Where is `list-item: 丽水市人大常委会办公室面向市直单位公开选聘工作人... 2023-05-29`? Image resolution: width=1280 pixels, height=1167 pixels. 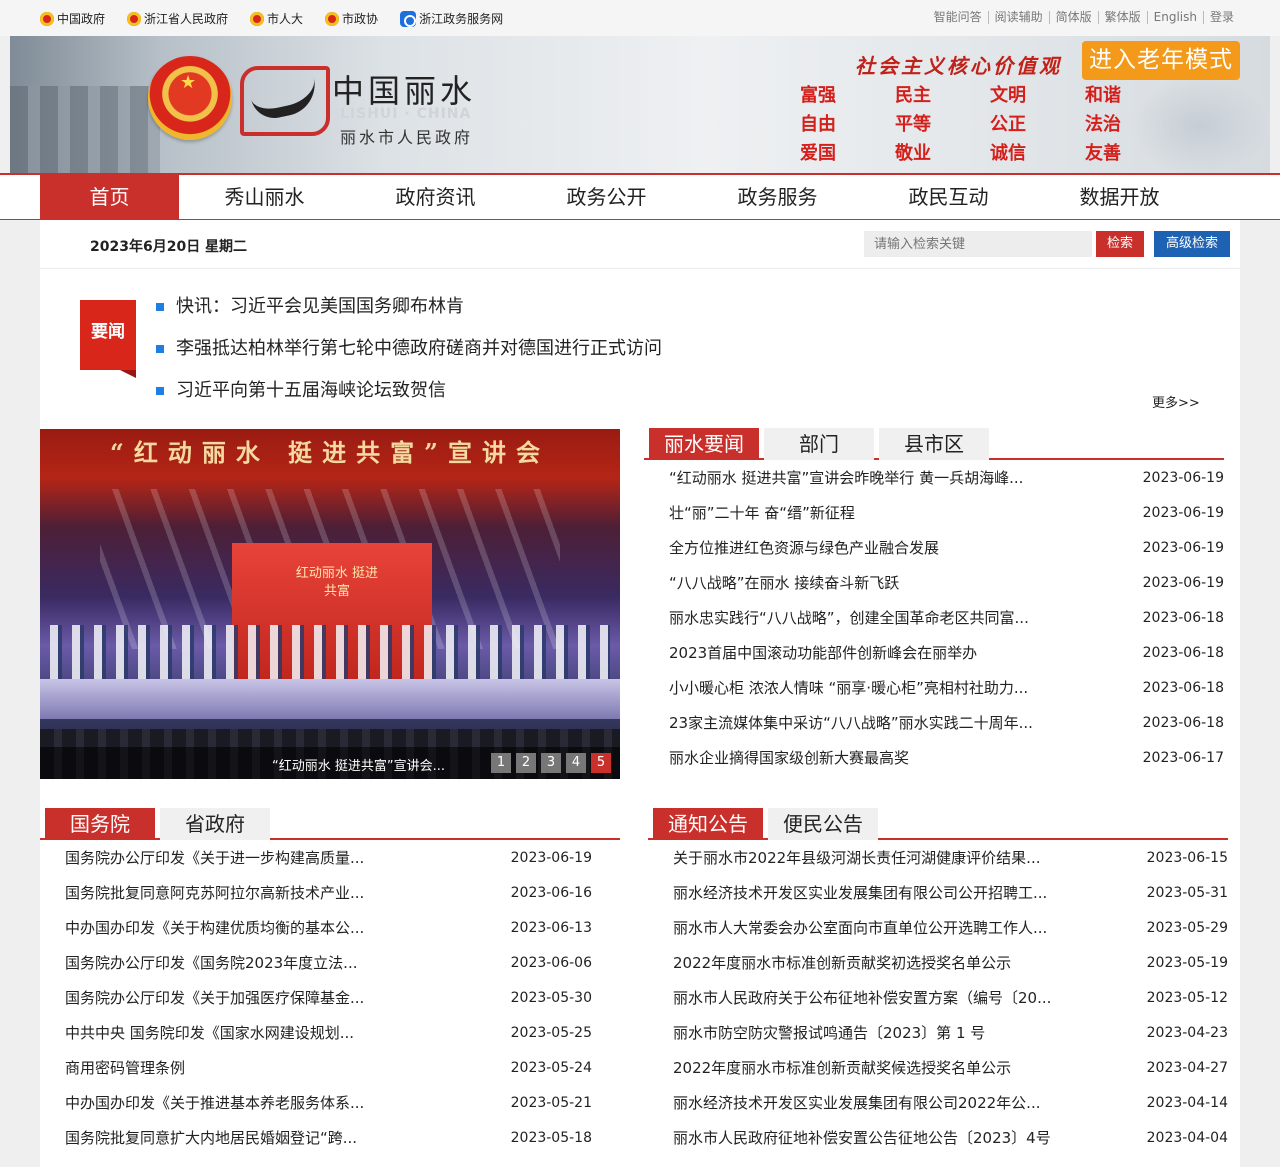 list-item: 丽水市人大常委会办公室面向市直单位公开选聘工作人... 2023-05-29 is located at coordinates (950, 928).